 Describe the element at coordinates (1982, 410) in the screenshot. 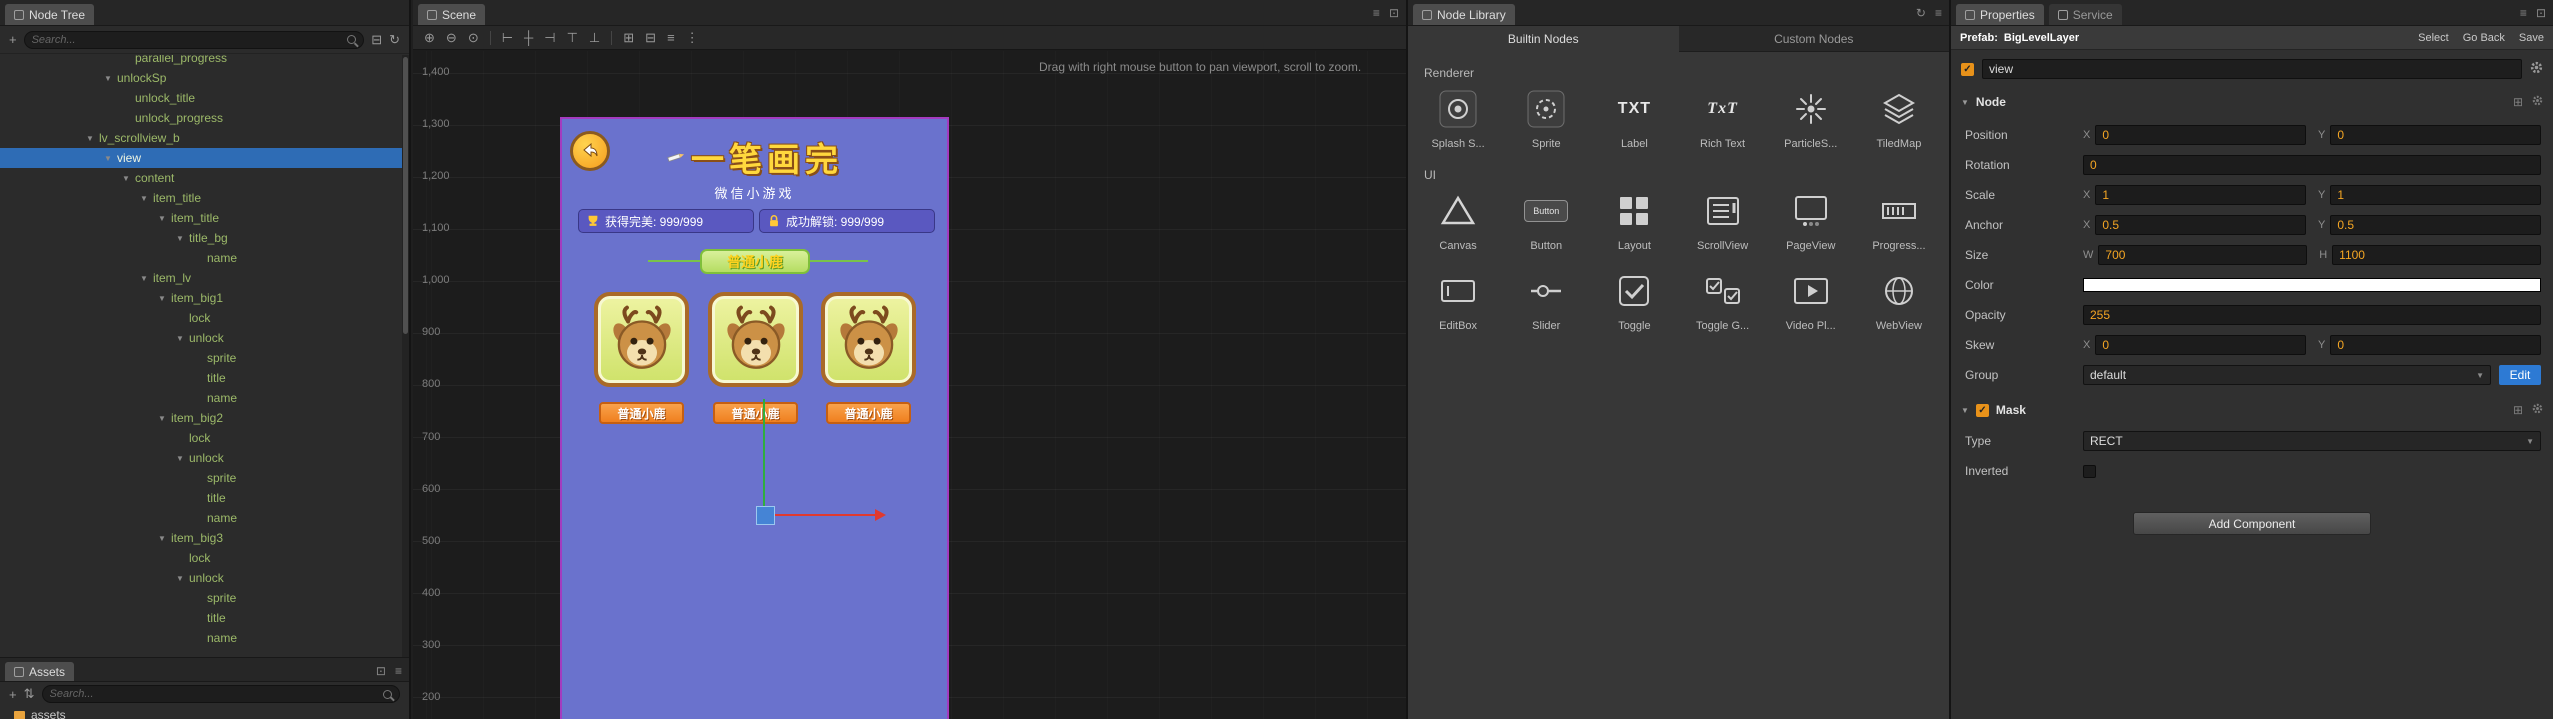

I see `mask-enabled-checkbox: ✓` at that location.